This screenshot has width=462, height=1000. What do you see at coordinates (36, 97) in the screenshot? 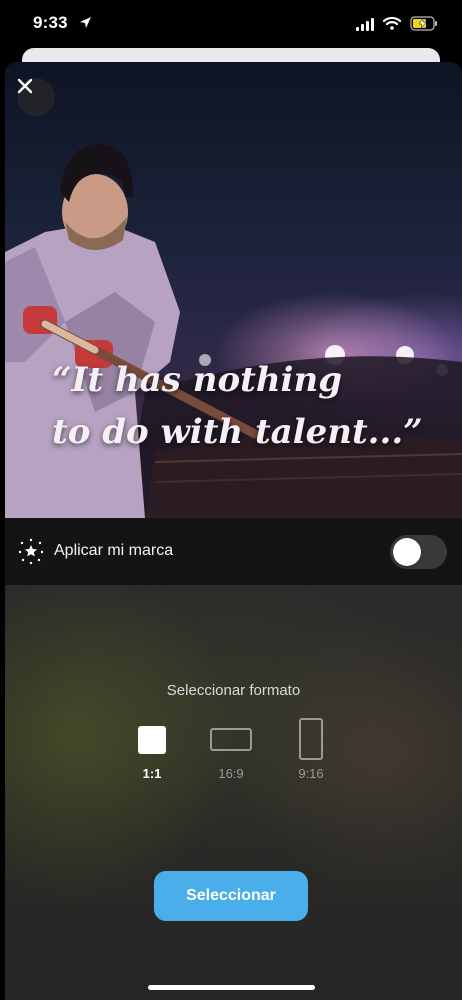
I see `close-button` at bounding box center [36, 97].